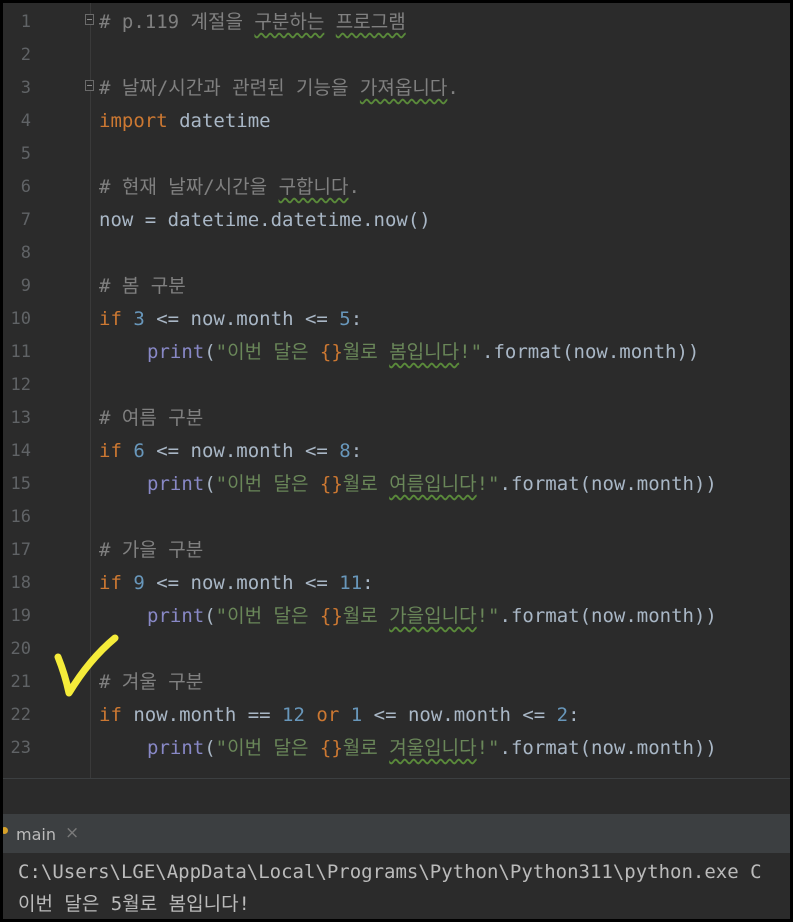  Describe the element at coordinates (396, 451) in the screenshot. I see `code-line: 14 if 6 <= now.month <= 8:` at that location.